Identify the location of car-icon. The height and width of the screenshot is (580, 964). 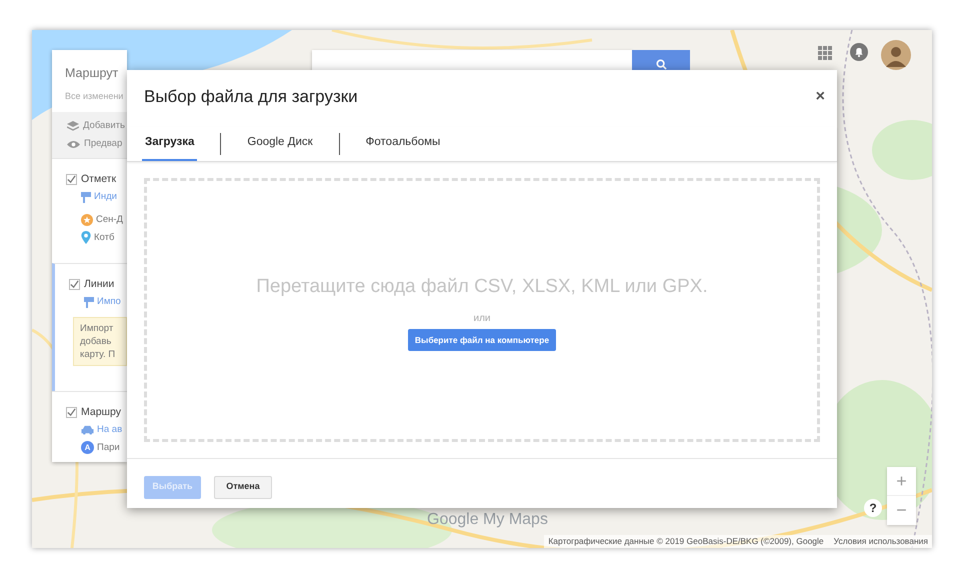
(87, 430).